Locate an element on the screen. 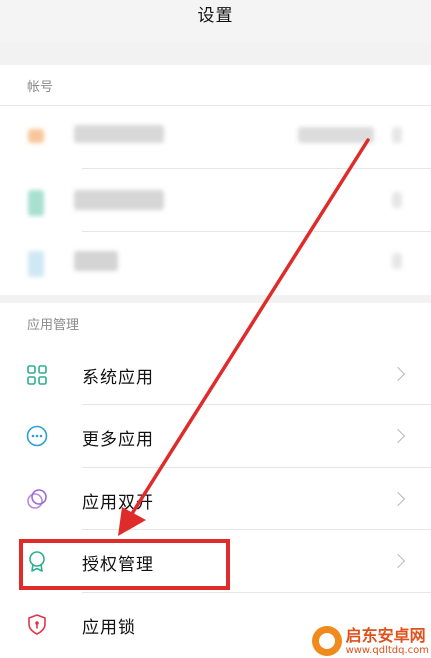 The width and height of the screenshot is (431, 658). annotation-highlight-box is located at coordinates (124, 564).